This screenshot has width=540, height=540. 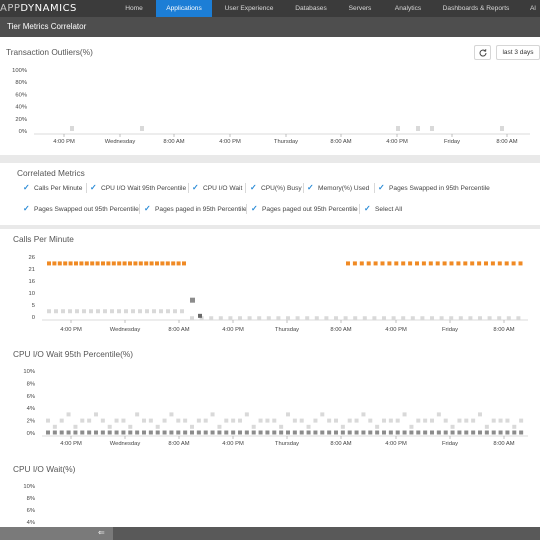 What do you see at coordinates (32, 270) in the screenshot?
I see `y-tick-label: 21` at bounding box center [32, 270].